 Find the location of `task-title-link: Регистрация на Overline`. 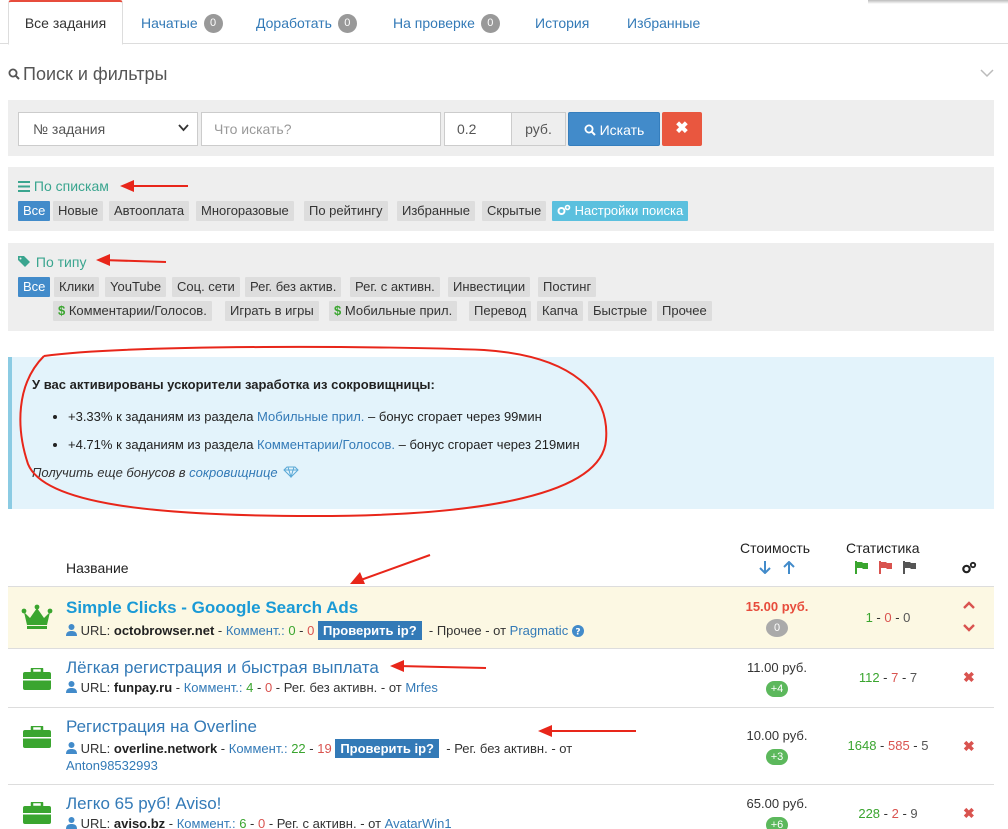

task-title-link: Регистрация на Overline is located at coordinates (161, 727).